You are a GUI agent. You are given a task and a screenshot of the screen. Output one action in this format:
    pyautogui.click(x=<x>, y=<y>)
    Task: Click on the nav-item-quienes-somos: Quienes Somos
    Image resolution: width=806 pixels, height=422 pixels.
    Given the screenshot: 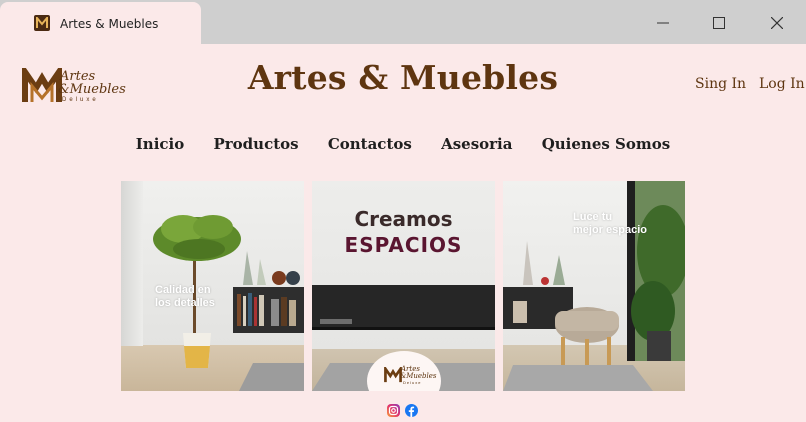 What is the action you would take?
    pyautogui.click(x=606, y=144)
    